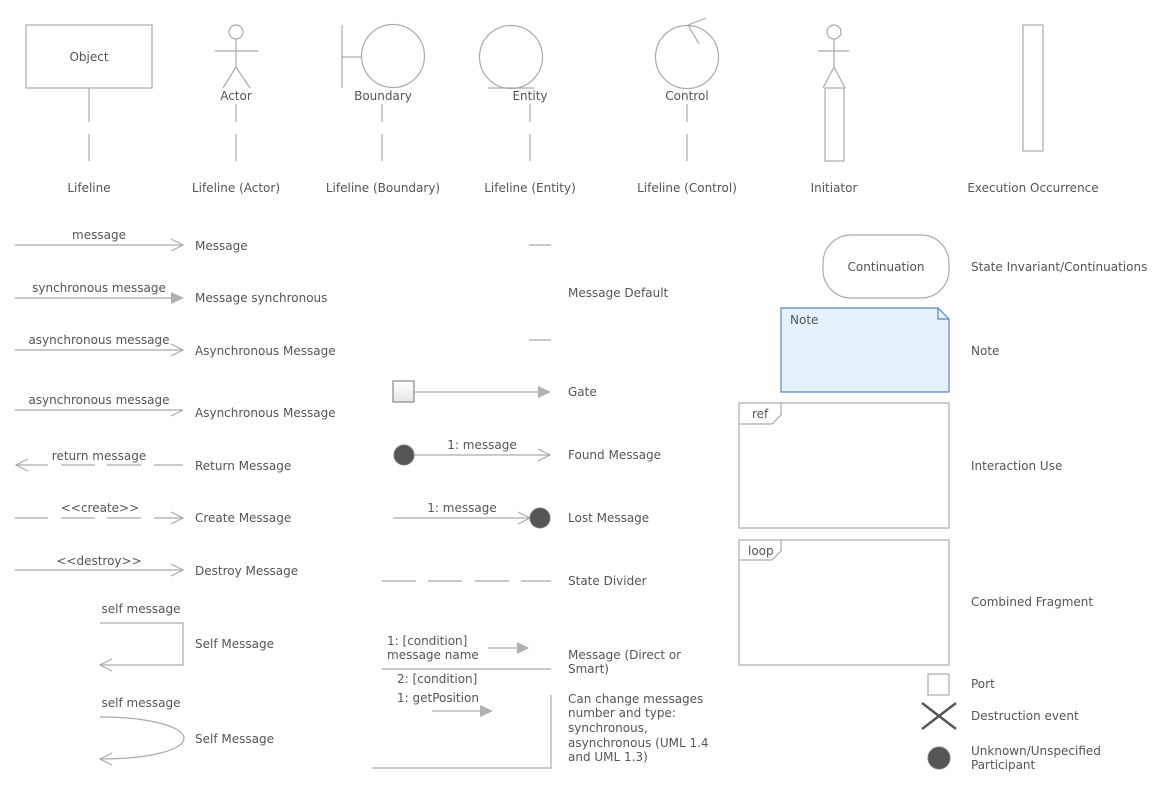 This screenshot has width=1175, height=788. Describe the element at coordinates (261, 298) in the screenshot. I see `message-synchronous-caption: Message synchronous` at that location.